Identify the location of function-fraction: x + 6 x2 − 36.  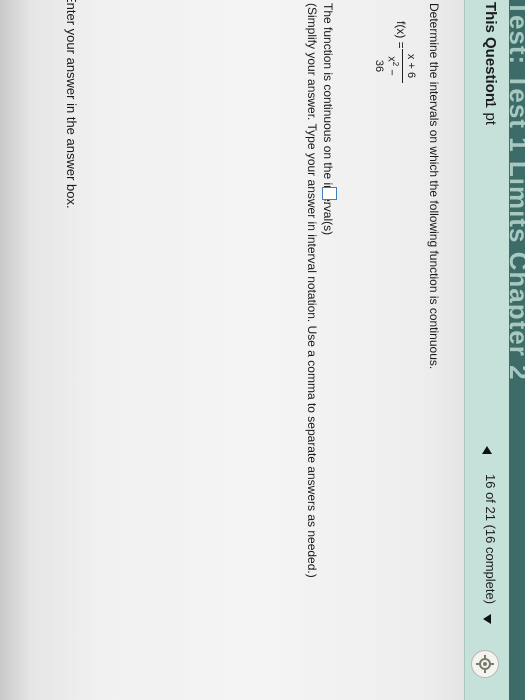
(395, 66).